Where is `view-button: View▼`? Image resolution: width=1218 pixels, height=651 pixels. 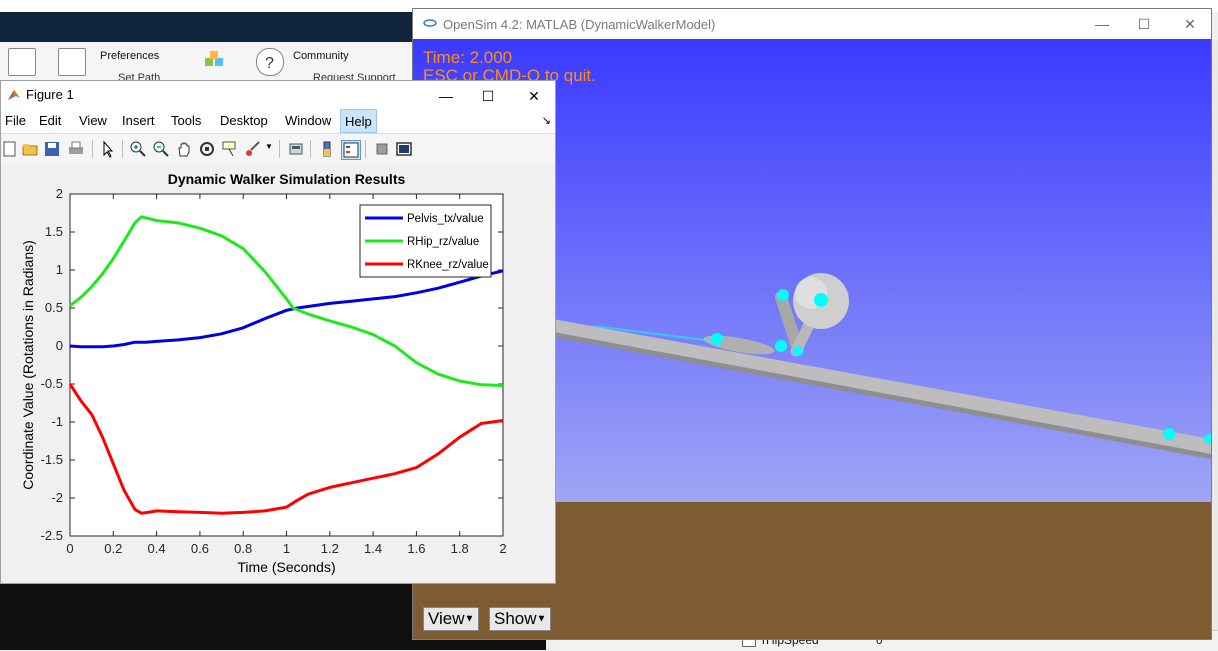
view-button: View▼ is located at coordinates (451, 619).